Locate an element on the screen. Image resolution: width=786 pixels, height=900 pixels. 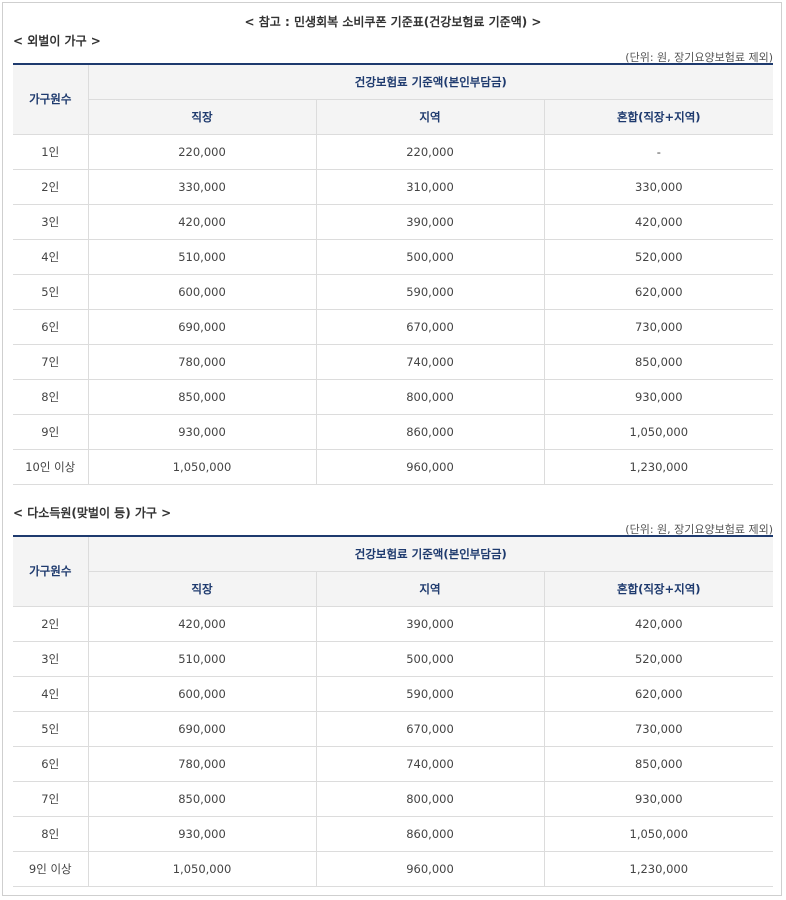
mixed-cell: - is located at coordinates (658, 152).